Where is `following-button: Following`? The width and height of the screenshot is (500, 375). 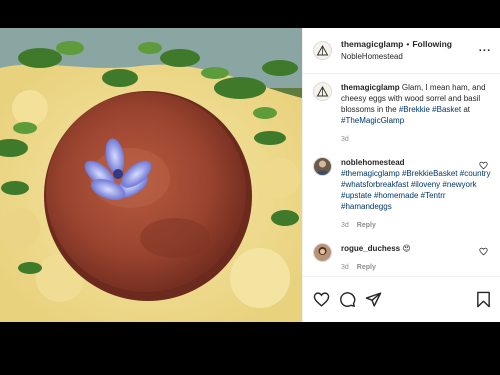
following-button: Following is located at coordinates (432, 44).